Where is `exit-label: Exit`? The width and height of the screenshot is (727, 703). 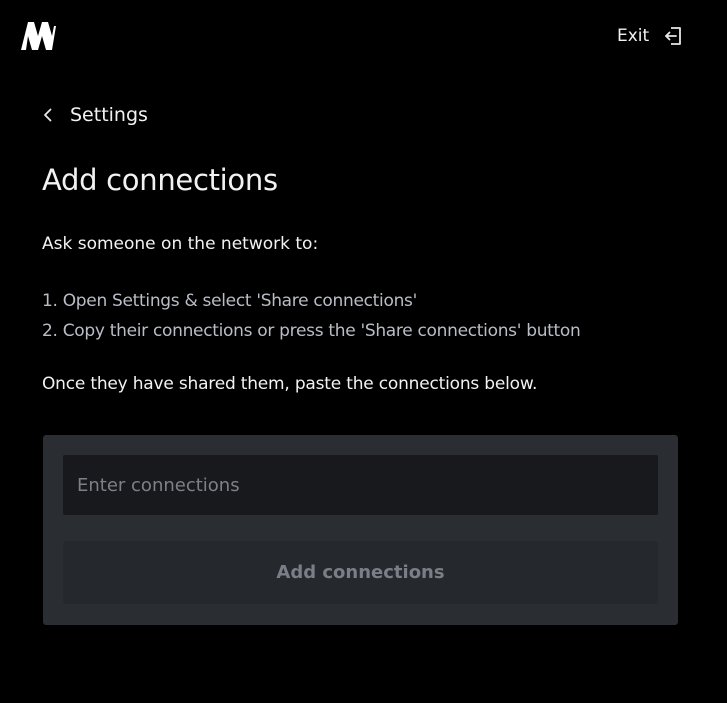
exit-label: Exit is located at coordinates (633, 36).